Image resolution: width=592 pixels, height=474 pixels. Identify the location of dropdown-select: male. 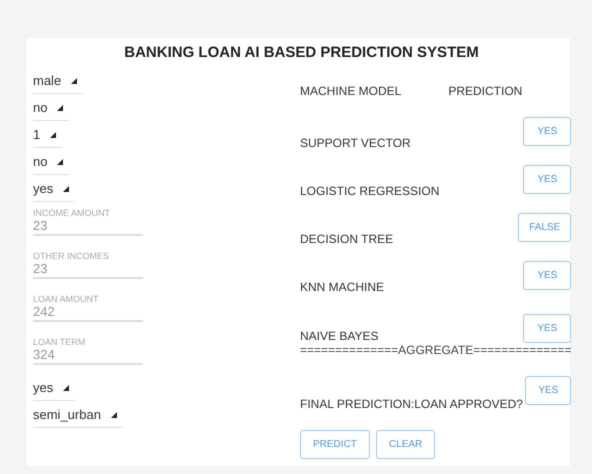
(58, 80).